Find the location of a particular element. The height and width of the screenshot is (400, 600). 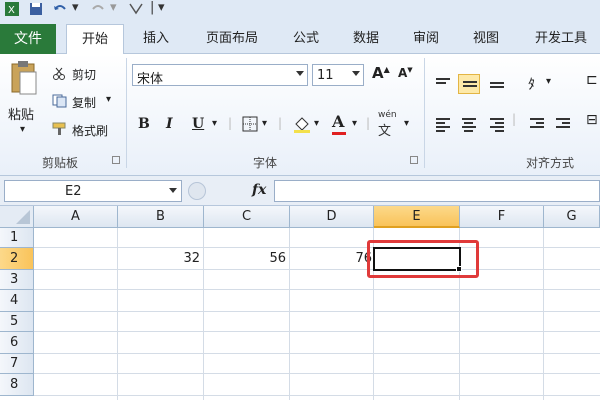

tab-insert: 插入 is located at coordinates (156, 39).